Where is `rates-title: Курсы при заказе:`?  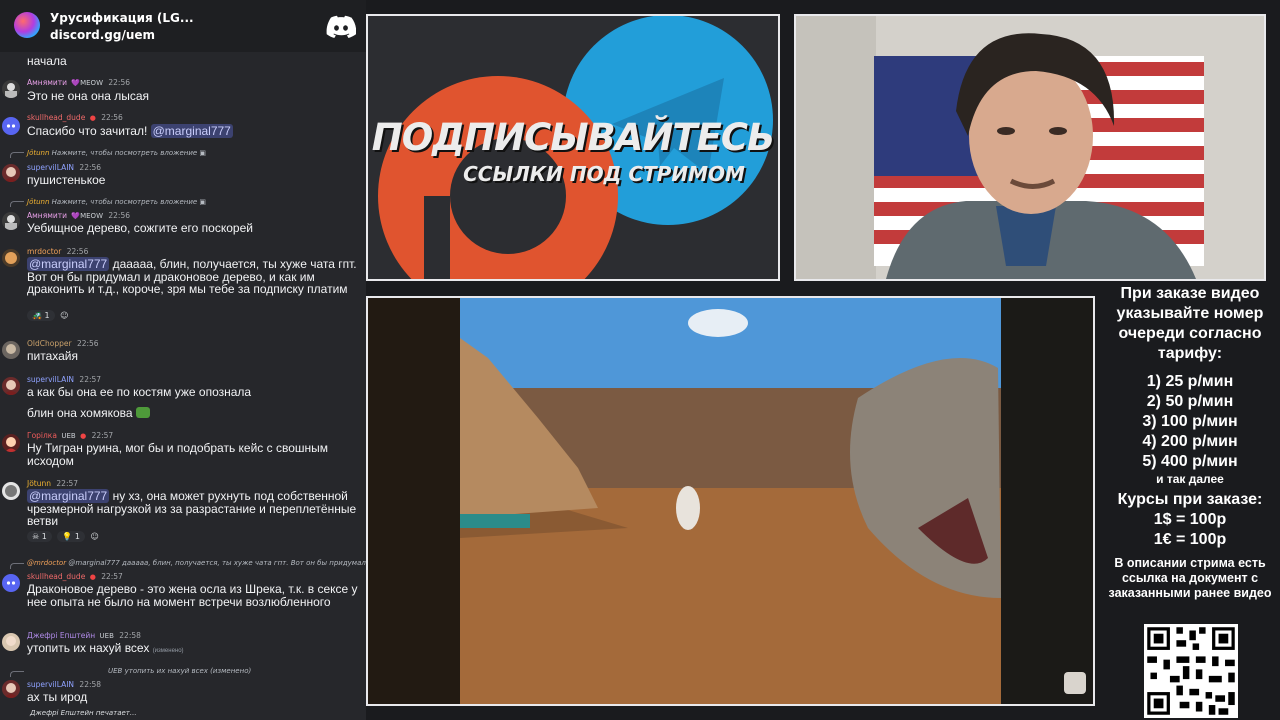
rates-title: Курсы при заказе: is located at coordinates (1190, 499).